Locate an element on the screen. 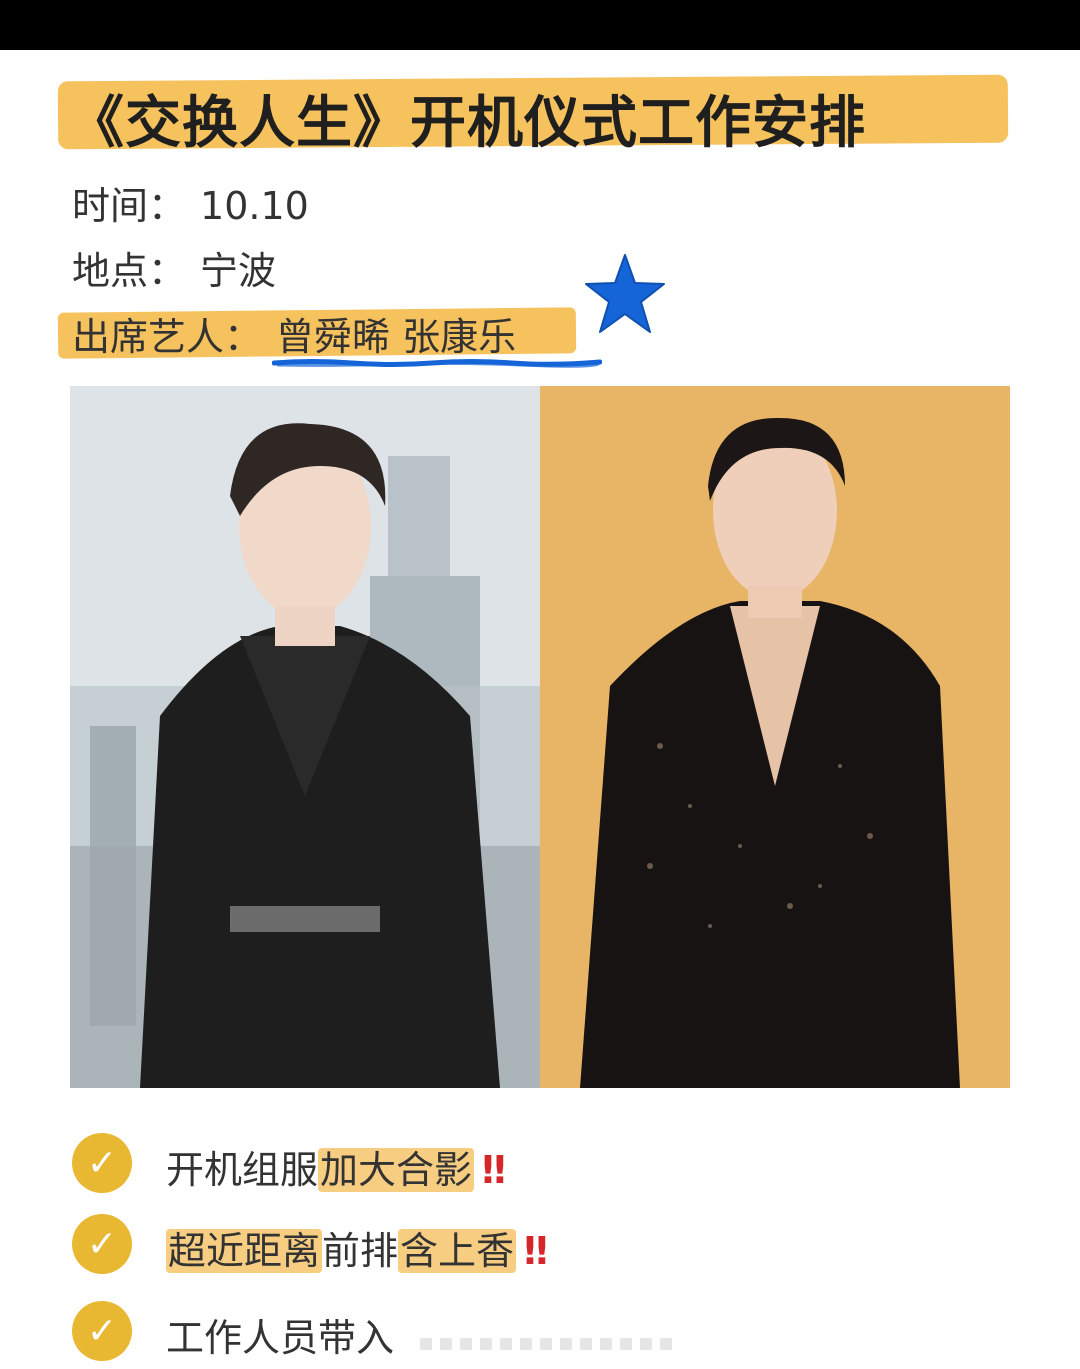 This screenshot has height=1369, width=1080. page-title: 《交换人生》开机仪式工作安排 is located at coordinates (467, 123).